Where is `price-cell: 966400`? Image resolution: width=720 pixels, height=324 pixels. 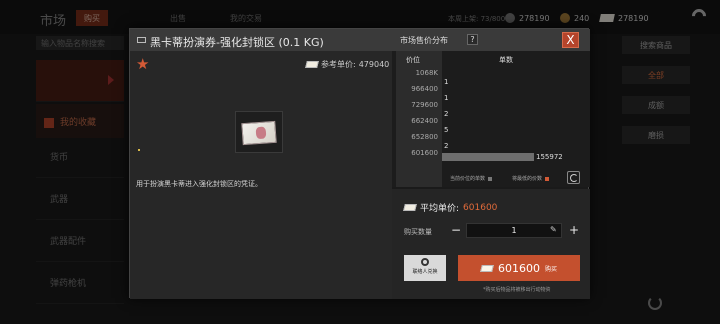 price-cell: 966400 is located at coordinates (424, 89).